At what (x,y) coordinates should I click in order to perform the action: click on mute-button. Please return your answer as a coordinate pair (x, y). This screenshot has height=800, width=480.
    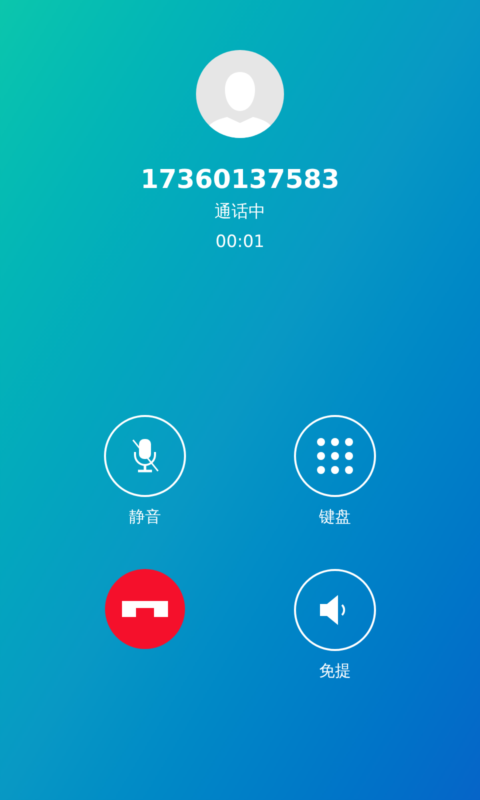
    Looking at the image, I should click on (145, 456).